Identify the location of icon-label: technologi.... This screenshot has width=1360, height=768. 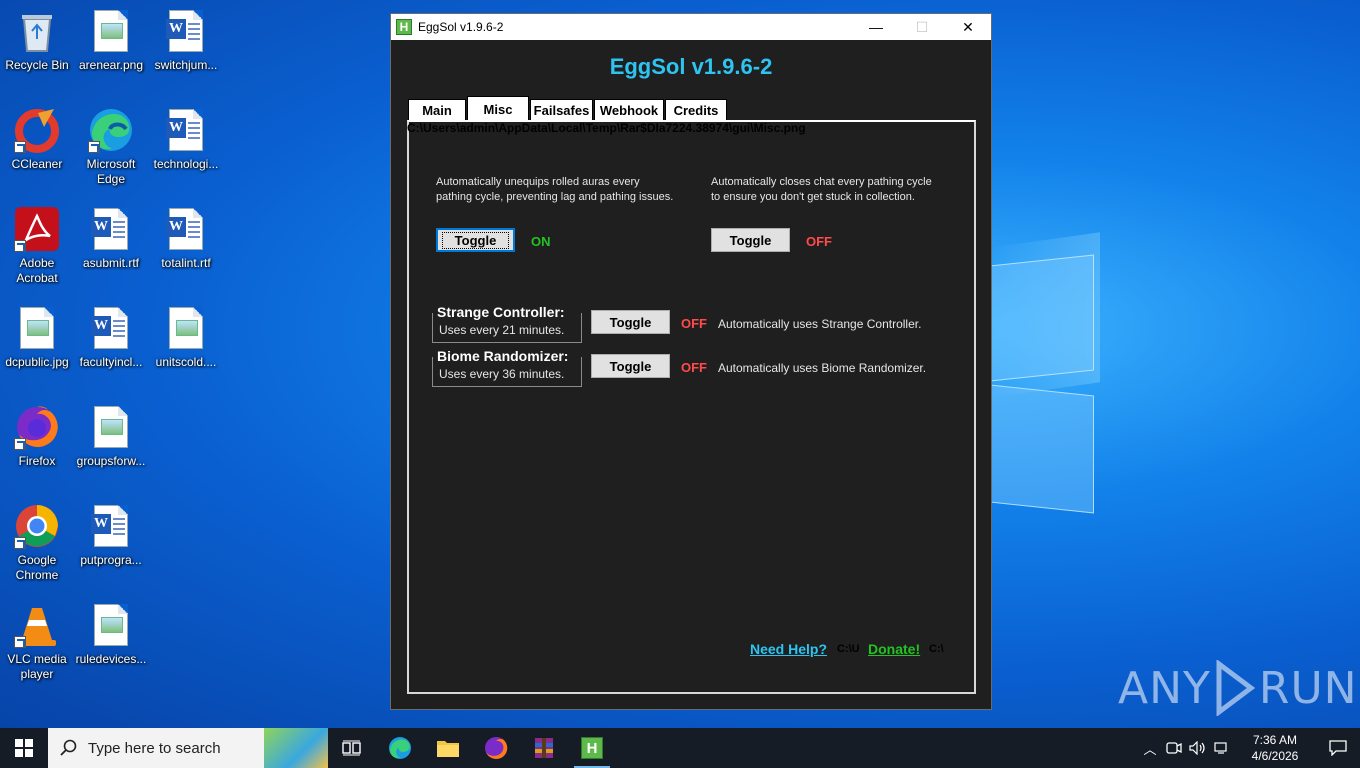
(186, 164).